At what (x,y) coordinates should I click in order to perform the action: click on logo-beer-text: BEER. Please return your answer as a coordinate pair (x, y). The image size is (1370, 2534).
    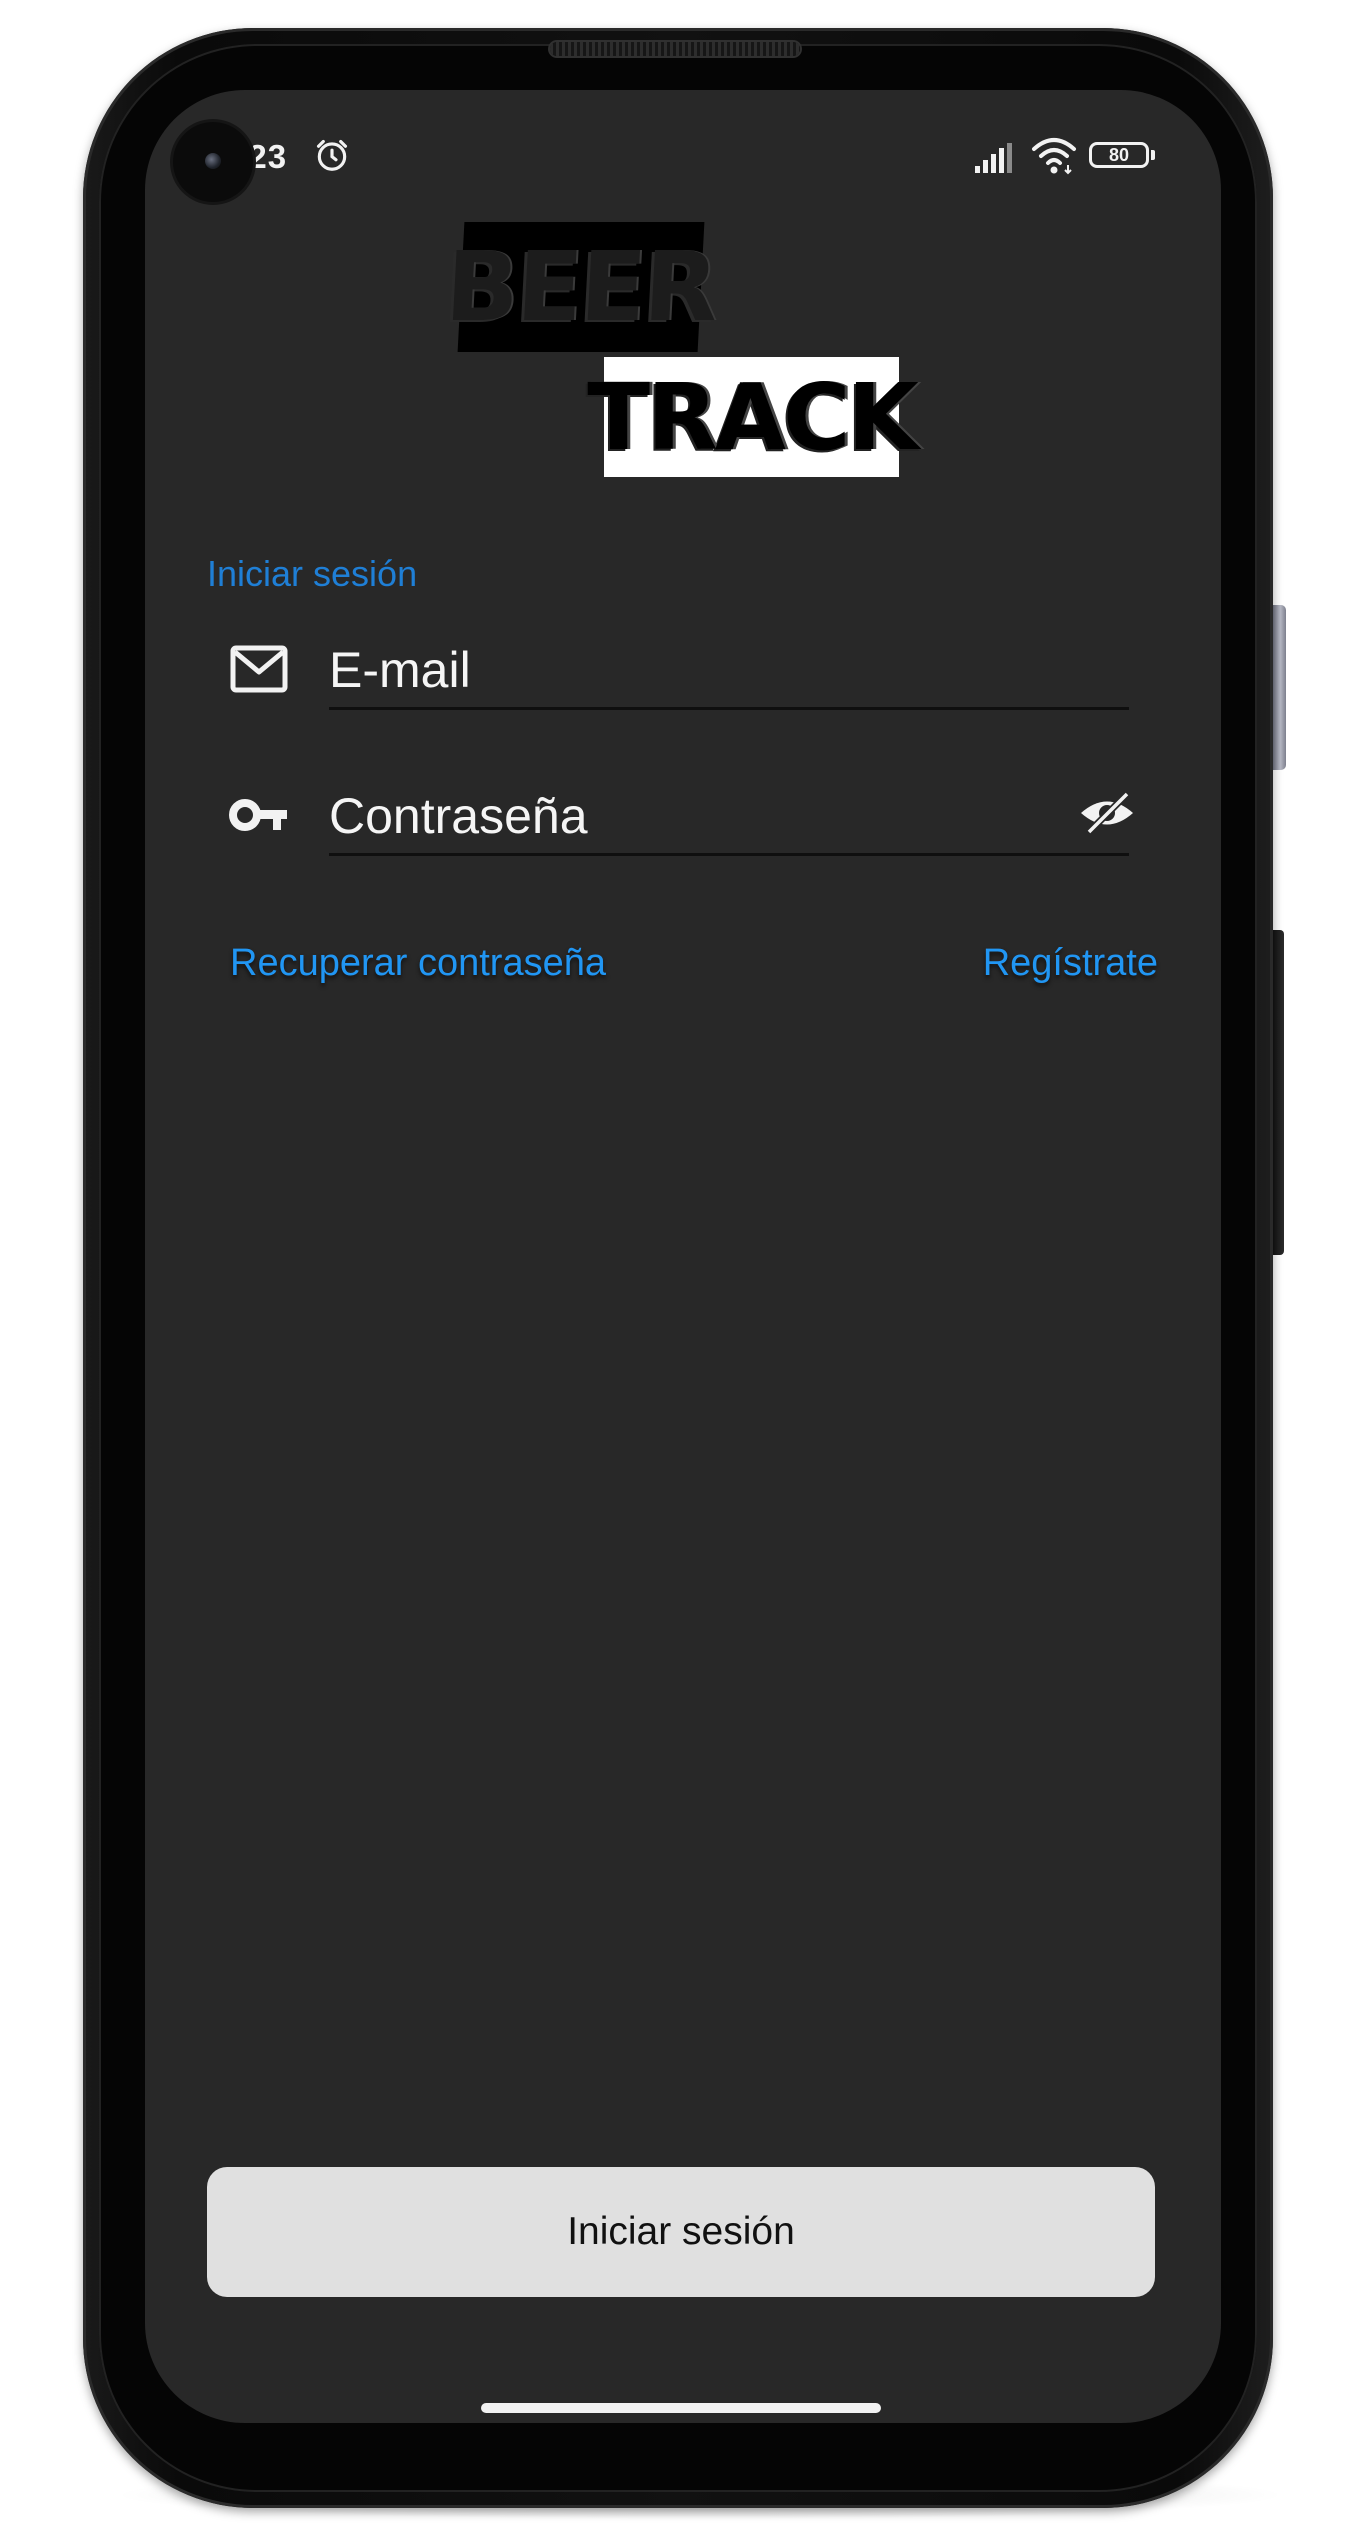
    Looking at the image, I should click on (581, 287).